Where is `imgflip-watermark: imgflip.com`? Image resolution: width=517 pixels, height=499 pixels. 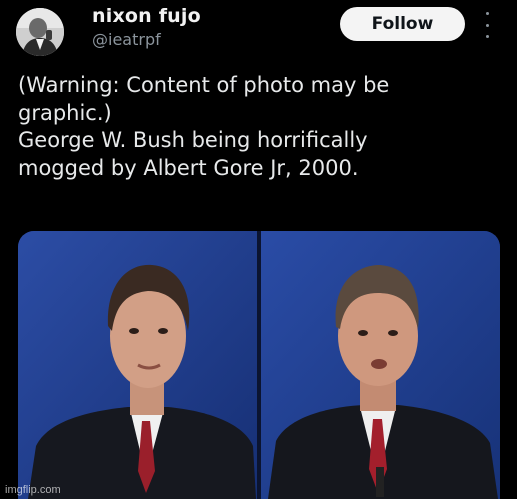
imgflip-watermark: imgflip.com is located at coordinates (33, 490).